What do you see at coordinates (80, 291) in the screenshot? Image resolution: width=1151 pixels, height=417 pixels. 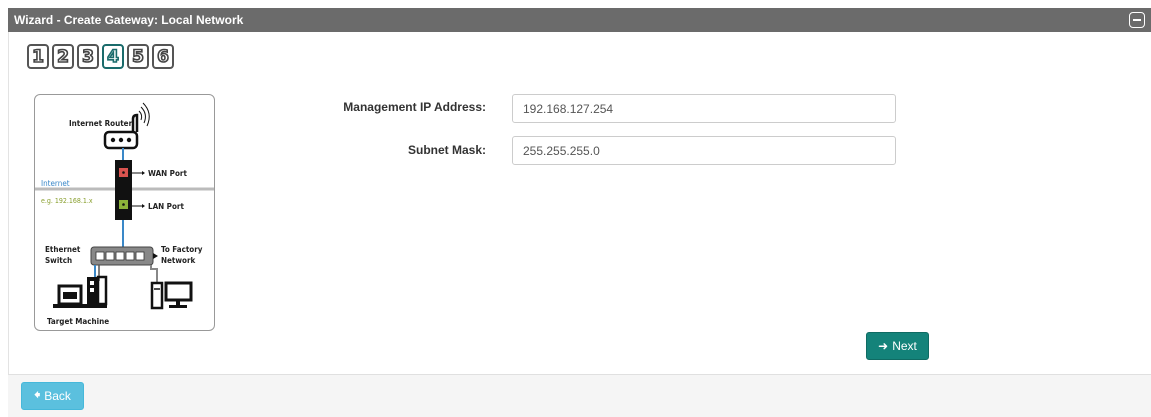 I see `machine-icon` at bounding box center [80, 291].